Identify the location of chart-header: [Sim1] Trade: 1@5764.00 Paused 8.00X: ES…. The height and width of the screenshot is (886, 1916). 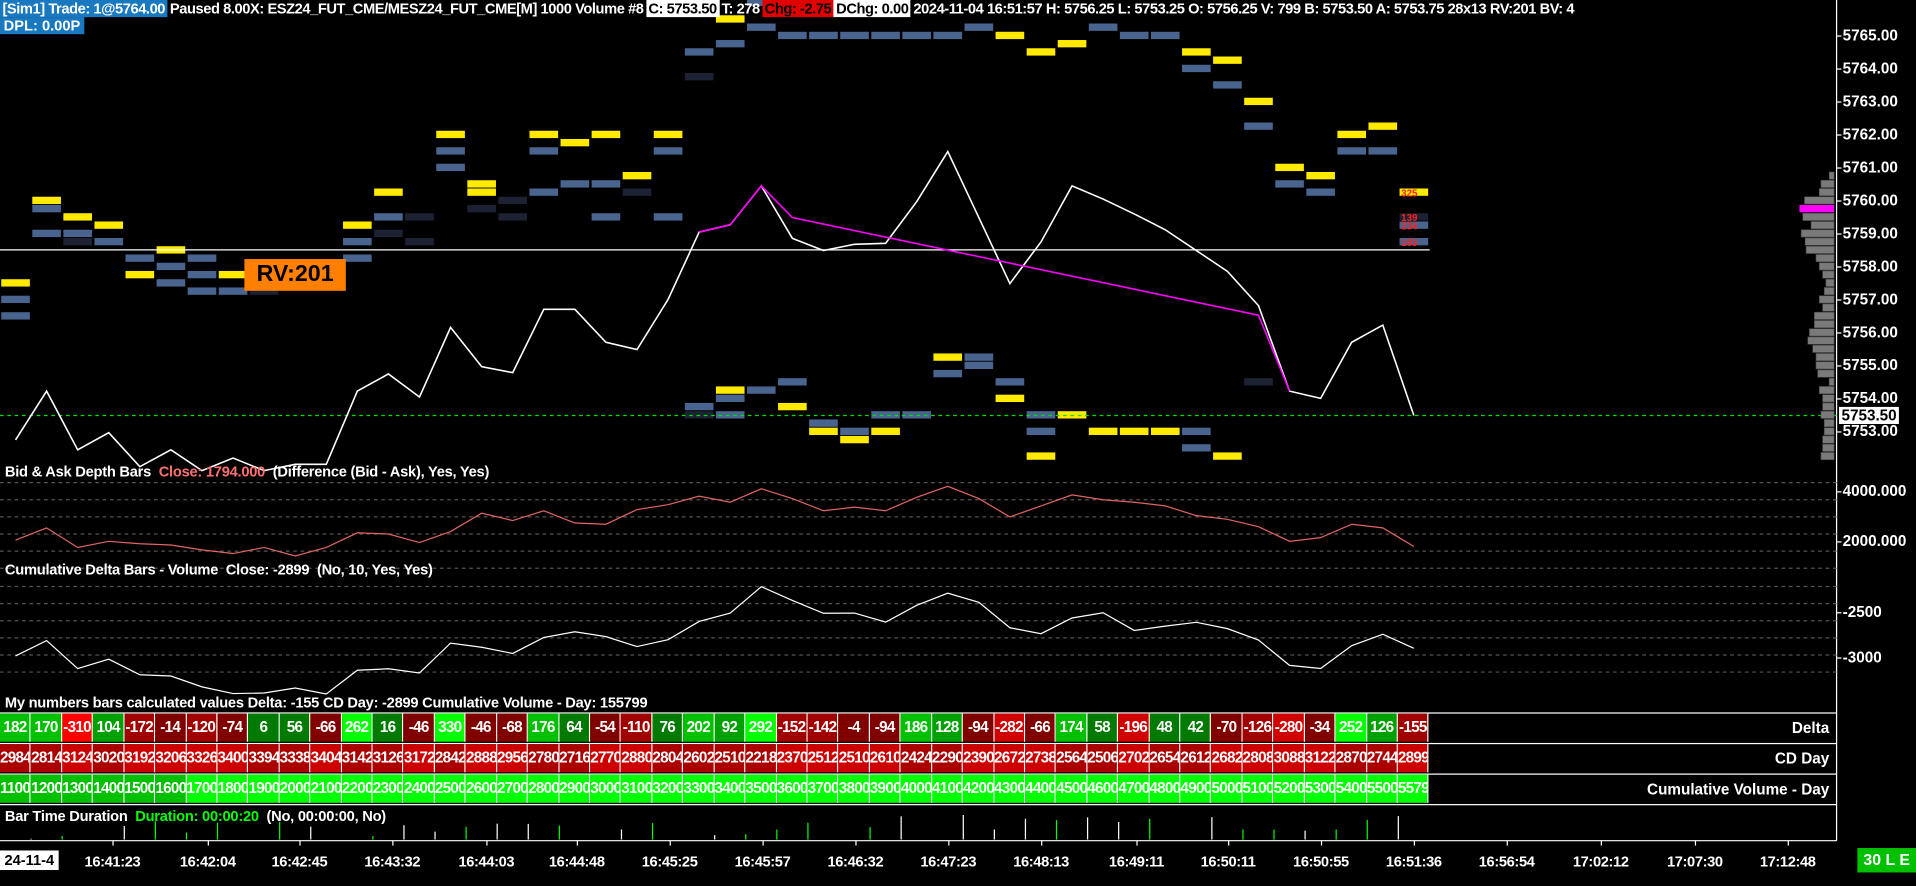
(788, 9).